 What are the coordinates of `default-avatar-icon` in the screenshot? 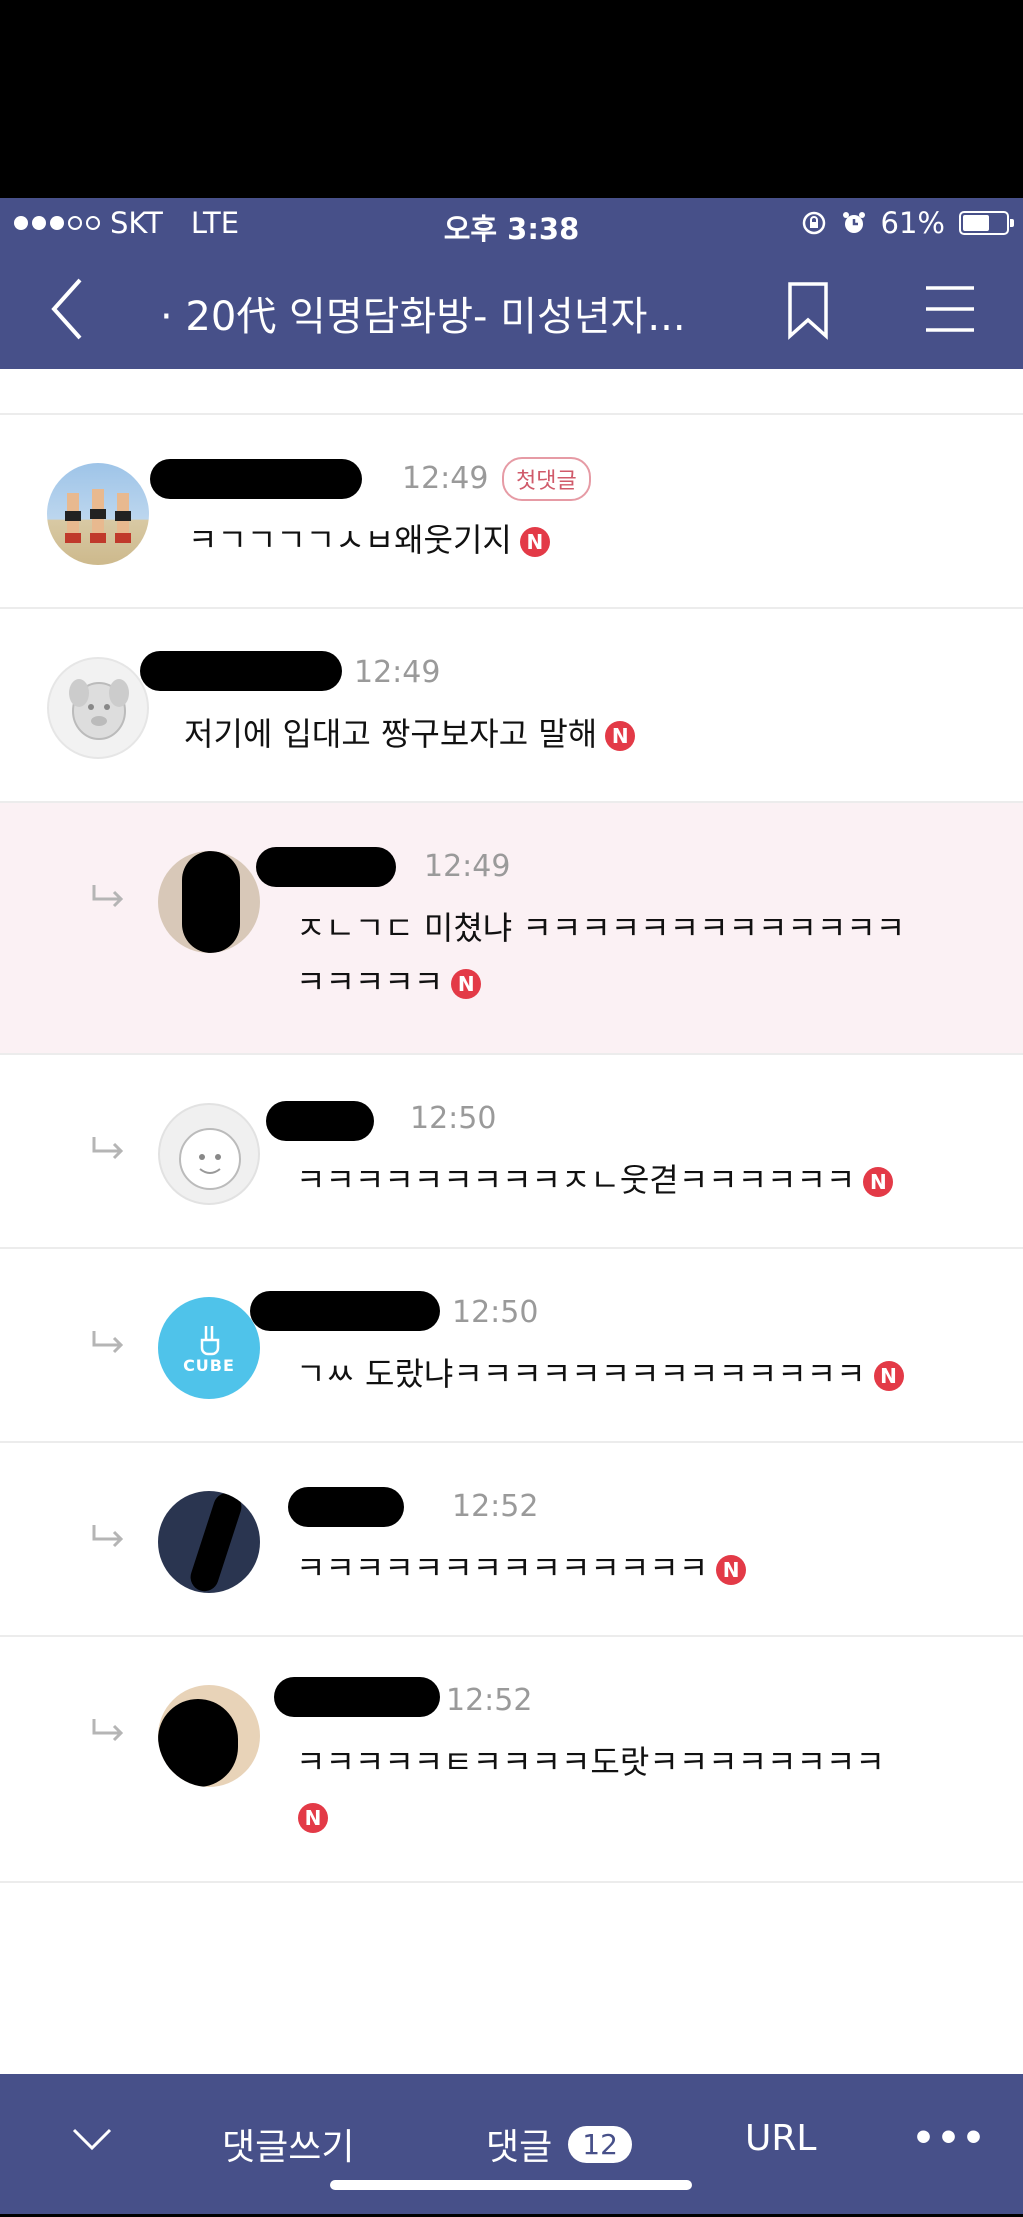 It's located at (99, 709).